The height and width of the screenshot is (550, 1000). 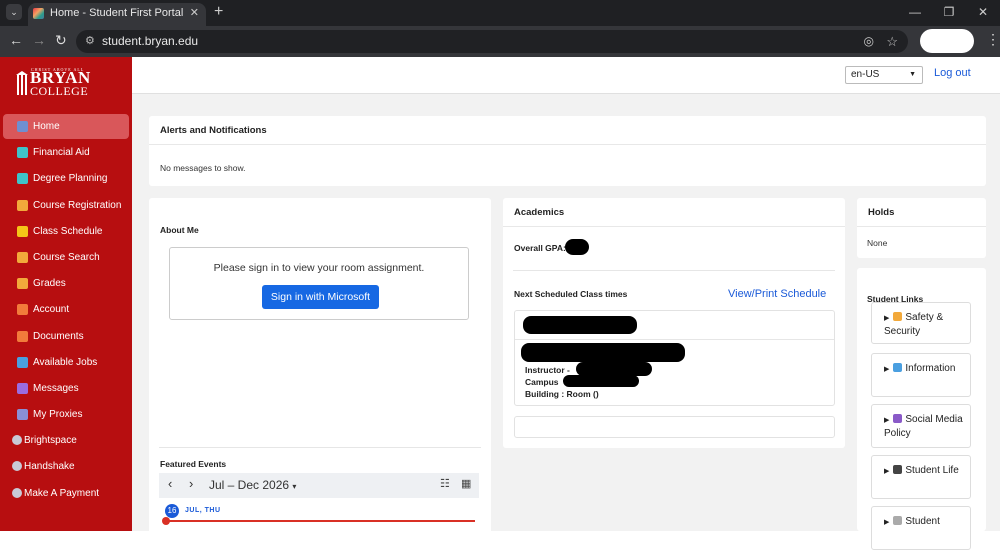 I want to click on course-redacted, so click(x=580, y=325).